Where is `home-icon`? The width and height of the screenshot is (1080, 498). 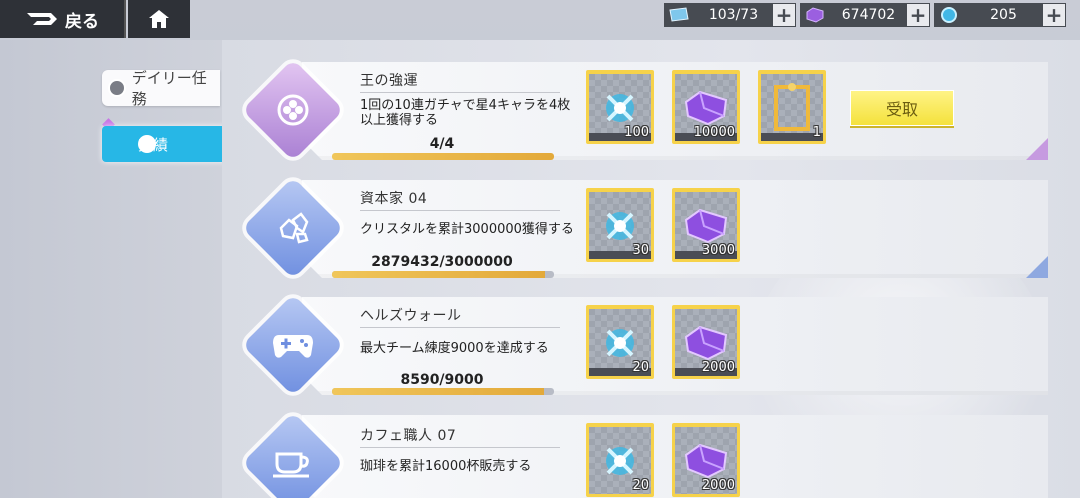 home-icon is located at coordinates (159, 19).